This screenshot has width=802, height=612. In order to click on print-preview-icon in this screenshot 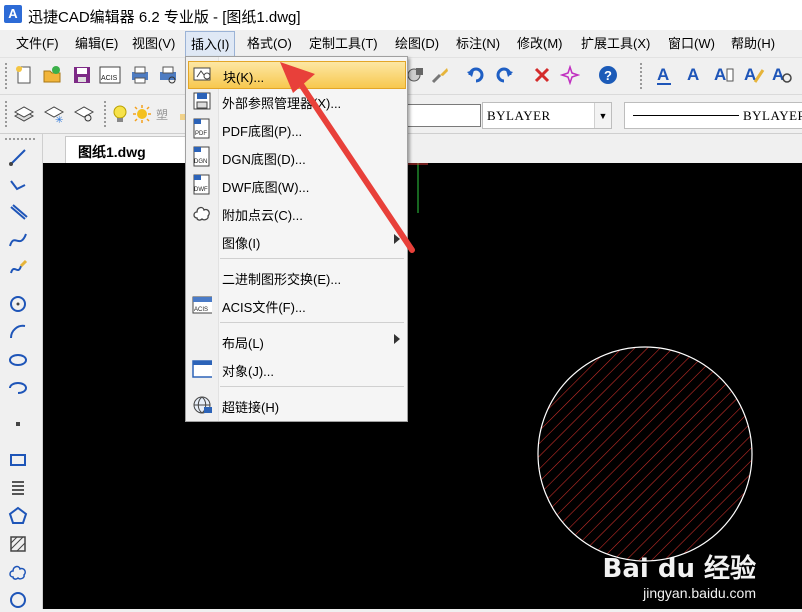, I will do `click(168, 75)`.